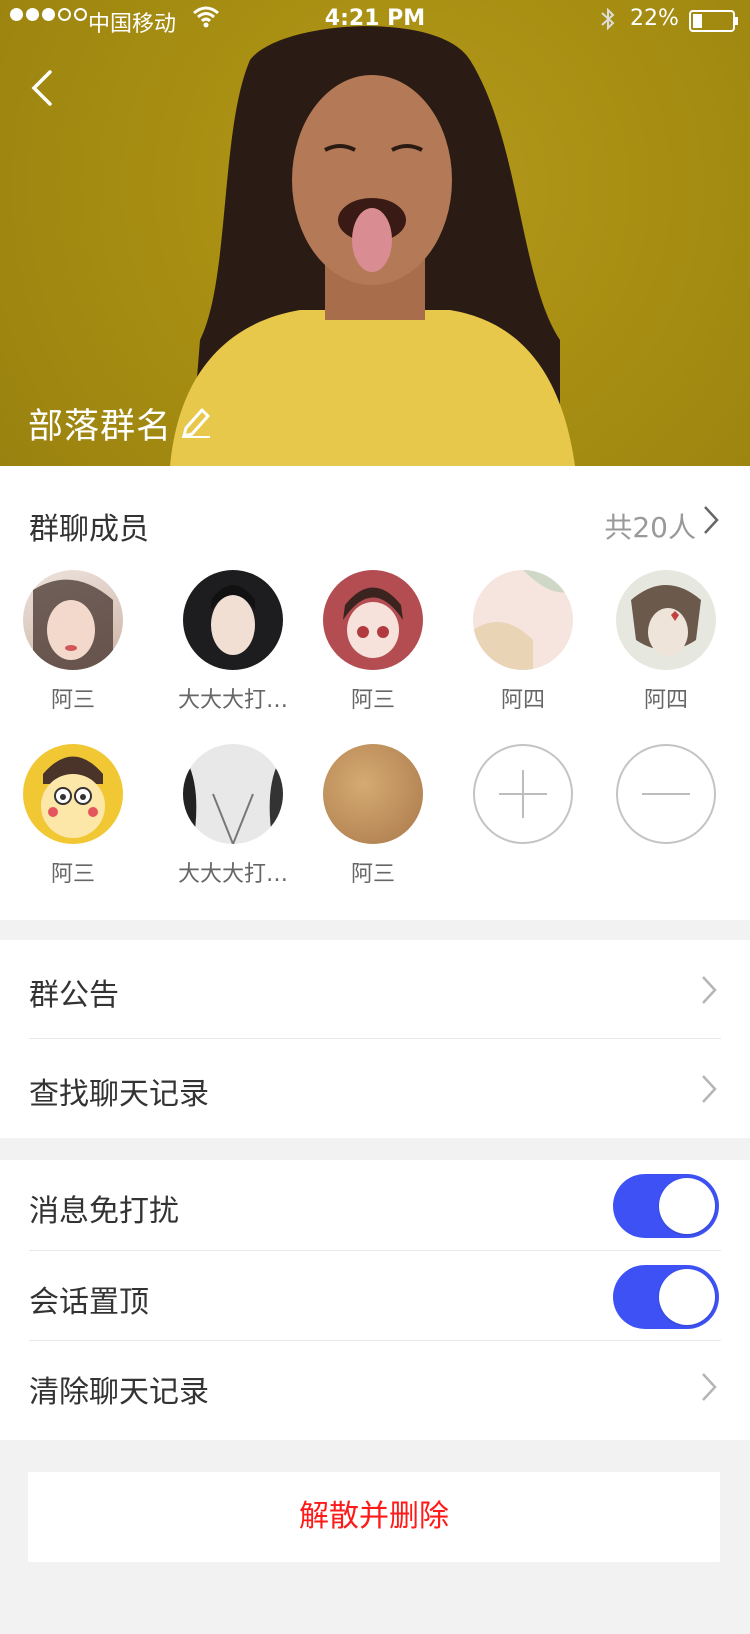 The height and width of the screenshot is (1634, 750). I want to click on group-name-title: 部落群名, so click(100, 427).